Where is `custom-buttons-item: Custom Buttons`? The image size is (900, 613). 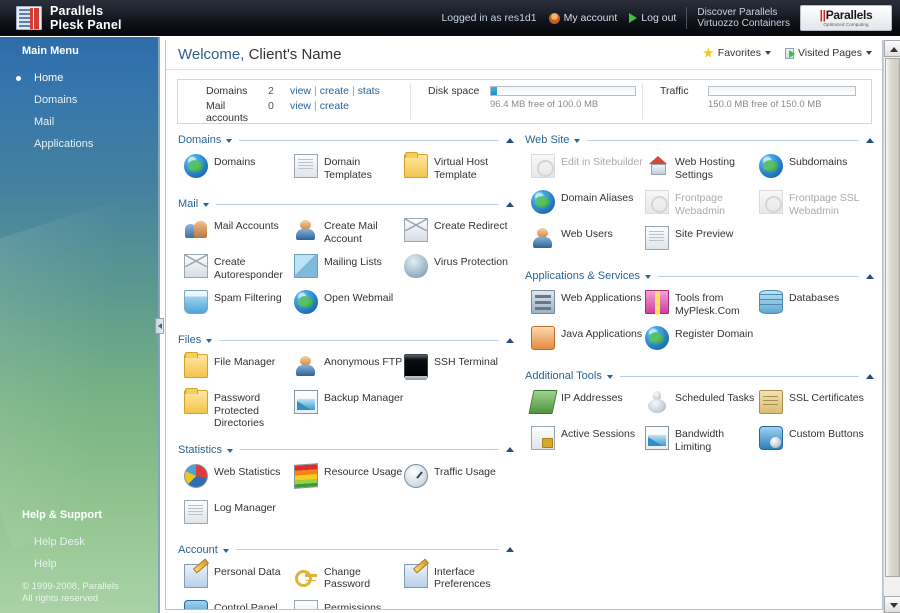 custom-buttons-item: Custom Buttons is located at coordinates (816, 441).